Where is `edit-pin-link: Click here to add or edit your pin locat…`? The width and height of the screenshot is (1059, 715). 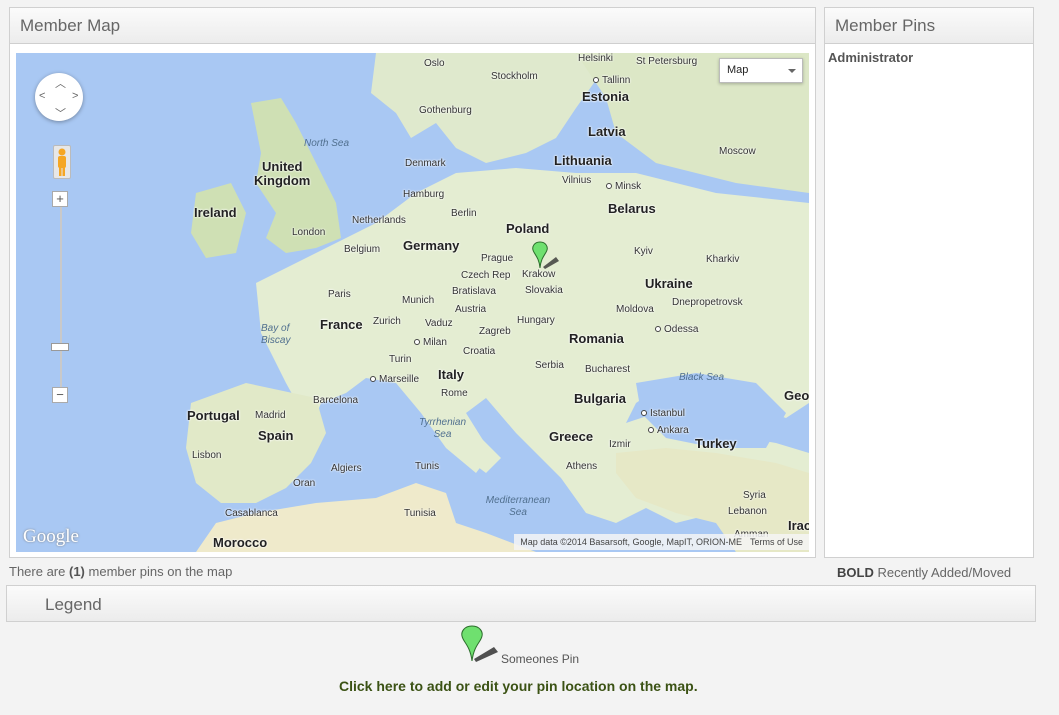
edit-pin-link: Click here to add or edit your pin locat… is located at coordinates (518, 686).